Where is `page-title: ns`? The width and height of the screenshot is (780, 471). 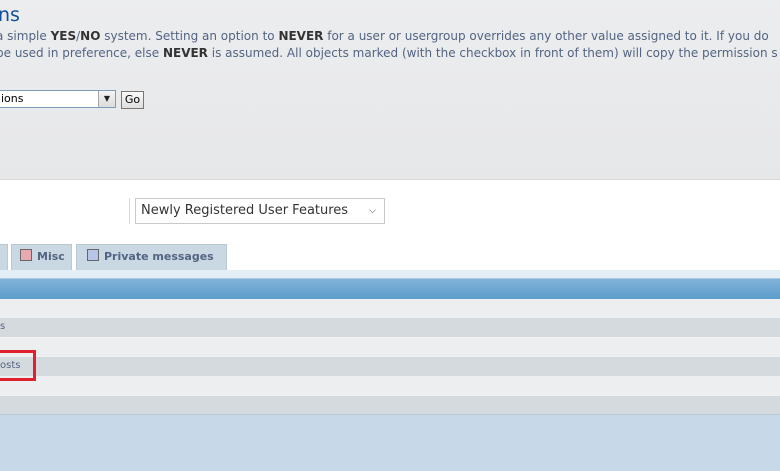
page-title: ns is located at coordinates (10, 15).